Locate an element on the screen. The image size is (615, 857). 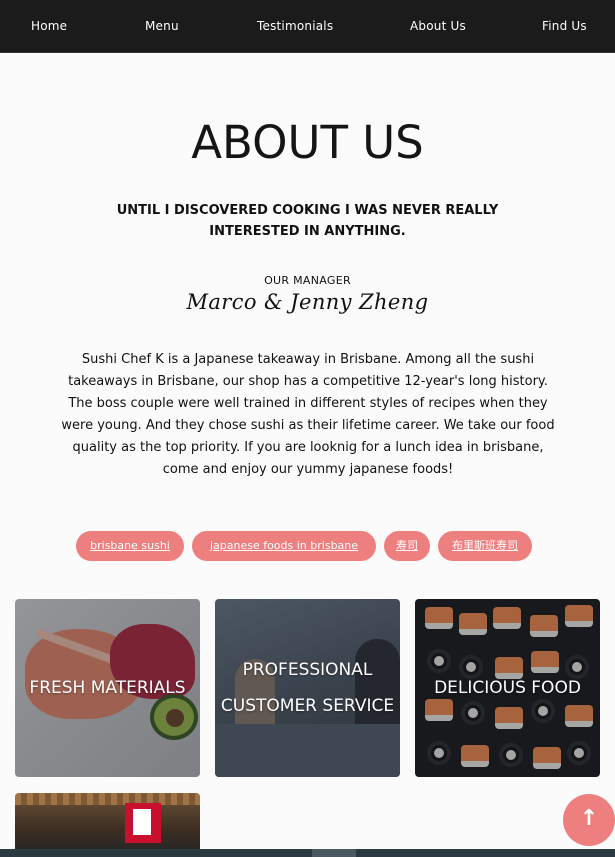
manager-name: Marco & Jenny Zheng is located at coordinates (307, 302).